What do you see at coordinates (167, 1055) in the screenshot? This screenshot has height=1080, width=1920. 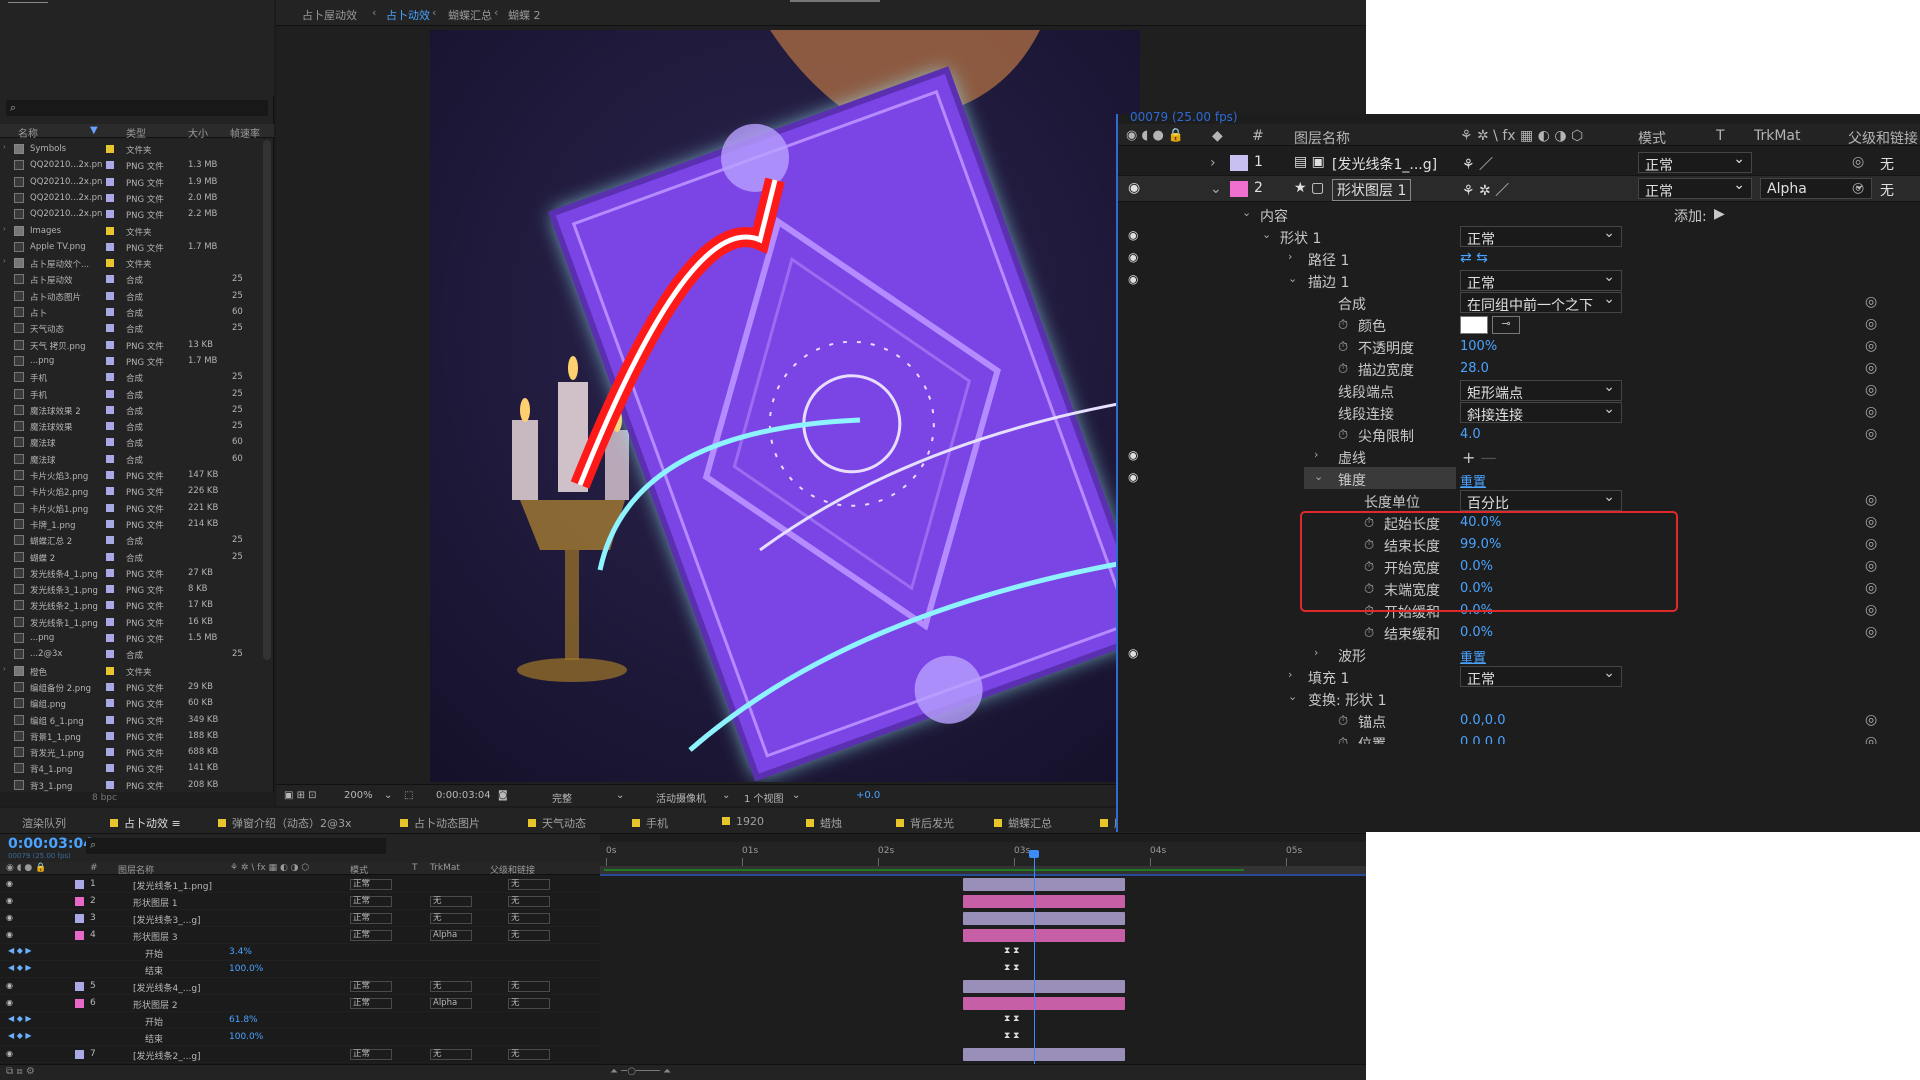 I see `layer-name: [发光线条2_...g]` at bounding box center [167, 1055].